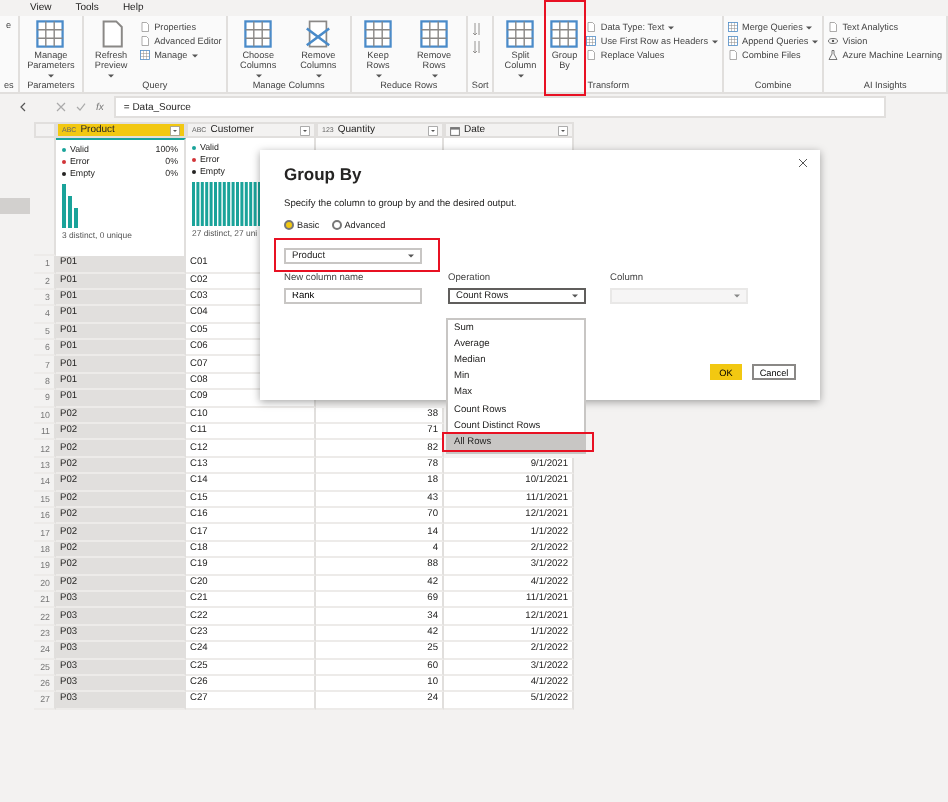 The width and height of the screenshot is (948, 802). Describe the element at coordinates (45, 197) in the screenshot. I see `row-number-gutter` at that location.